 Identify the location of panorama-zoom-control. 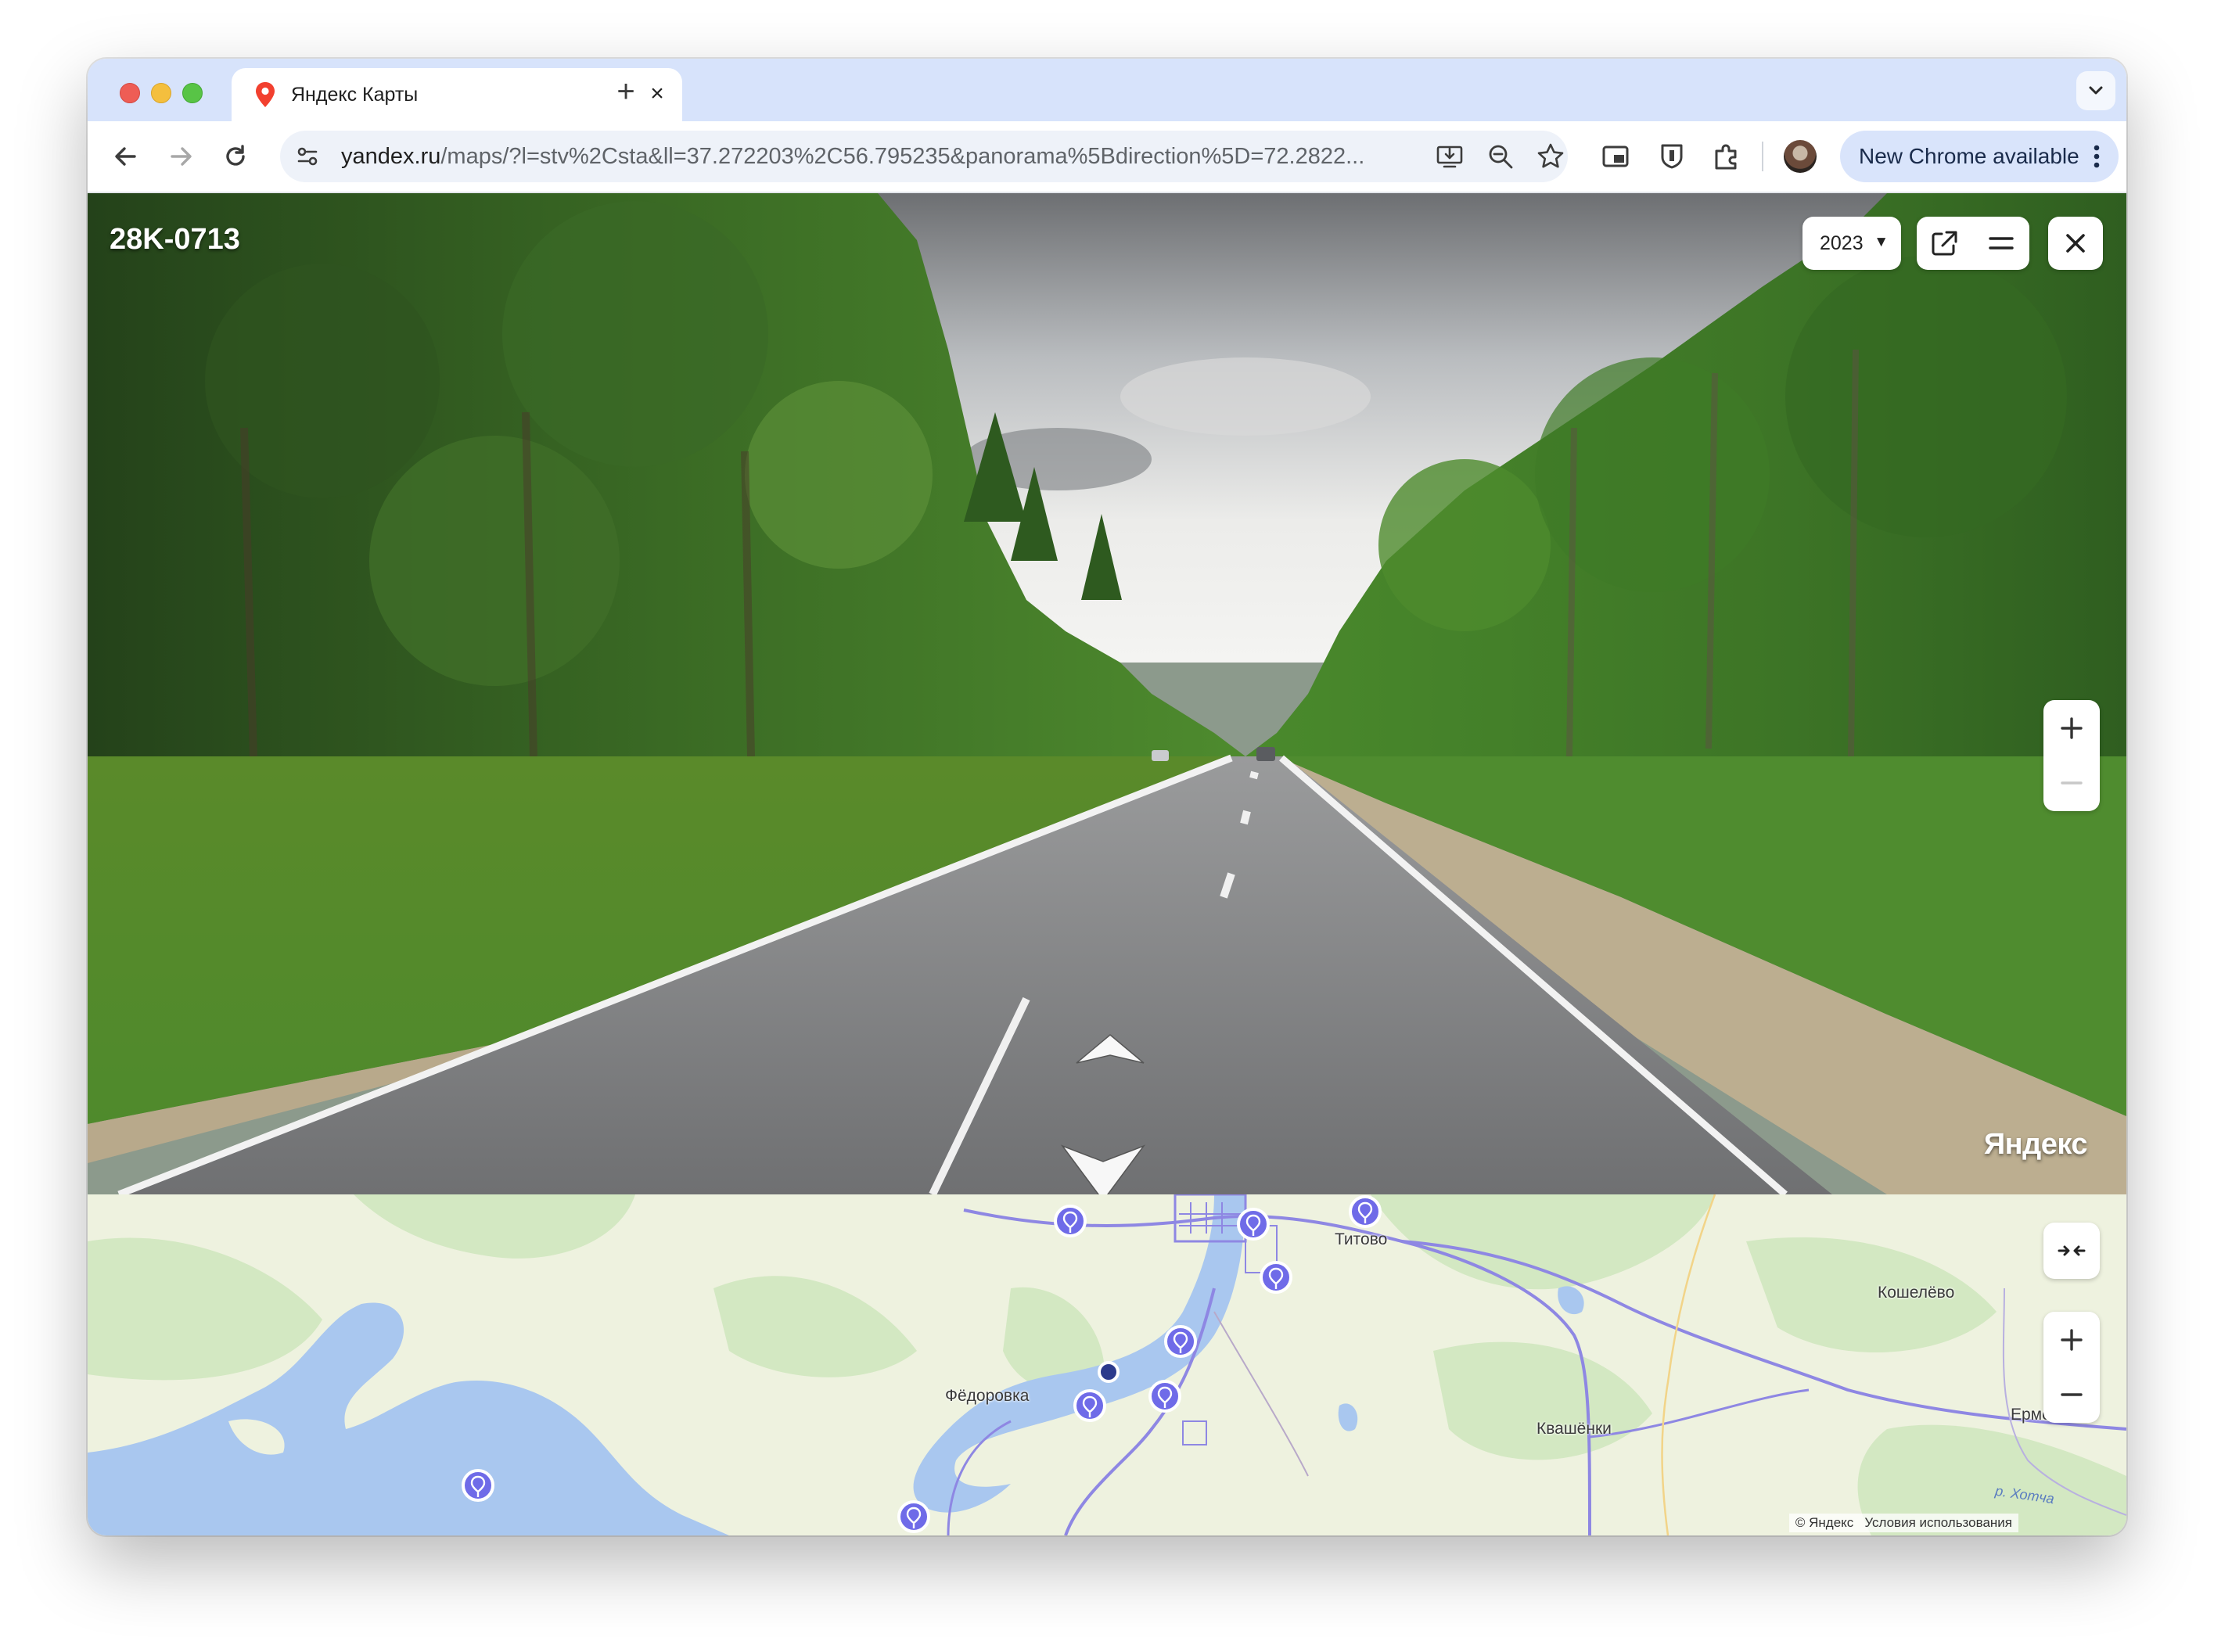
(2072, 755).